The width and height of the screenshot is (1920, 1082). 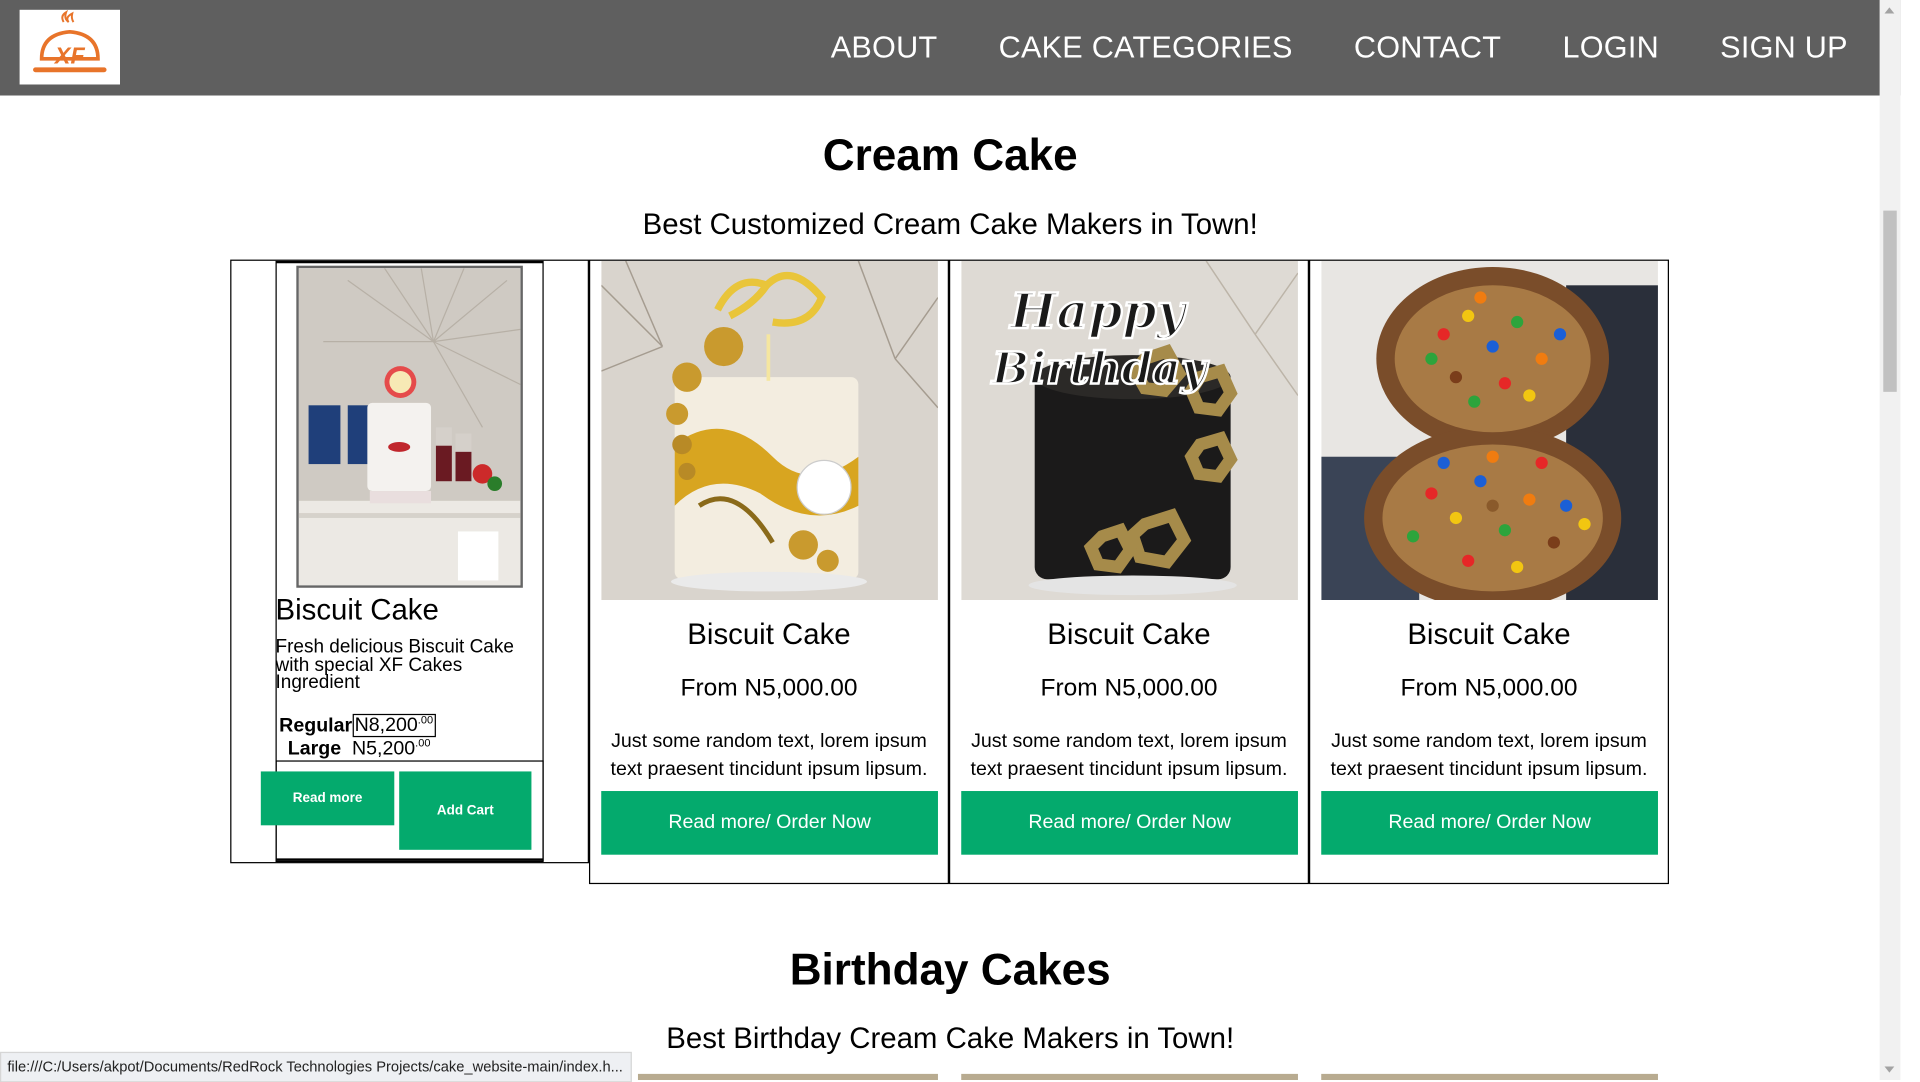 What do you see at coordinates (1610, 48) in the screenshot?
I see `nav-login: LOGIN` at bounding box center [1610, 48].